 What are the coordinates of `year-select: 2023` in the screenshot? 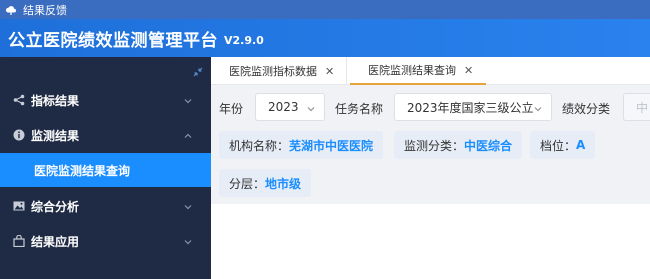 It's located at (290, 107).